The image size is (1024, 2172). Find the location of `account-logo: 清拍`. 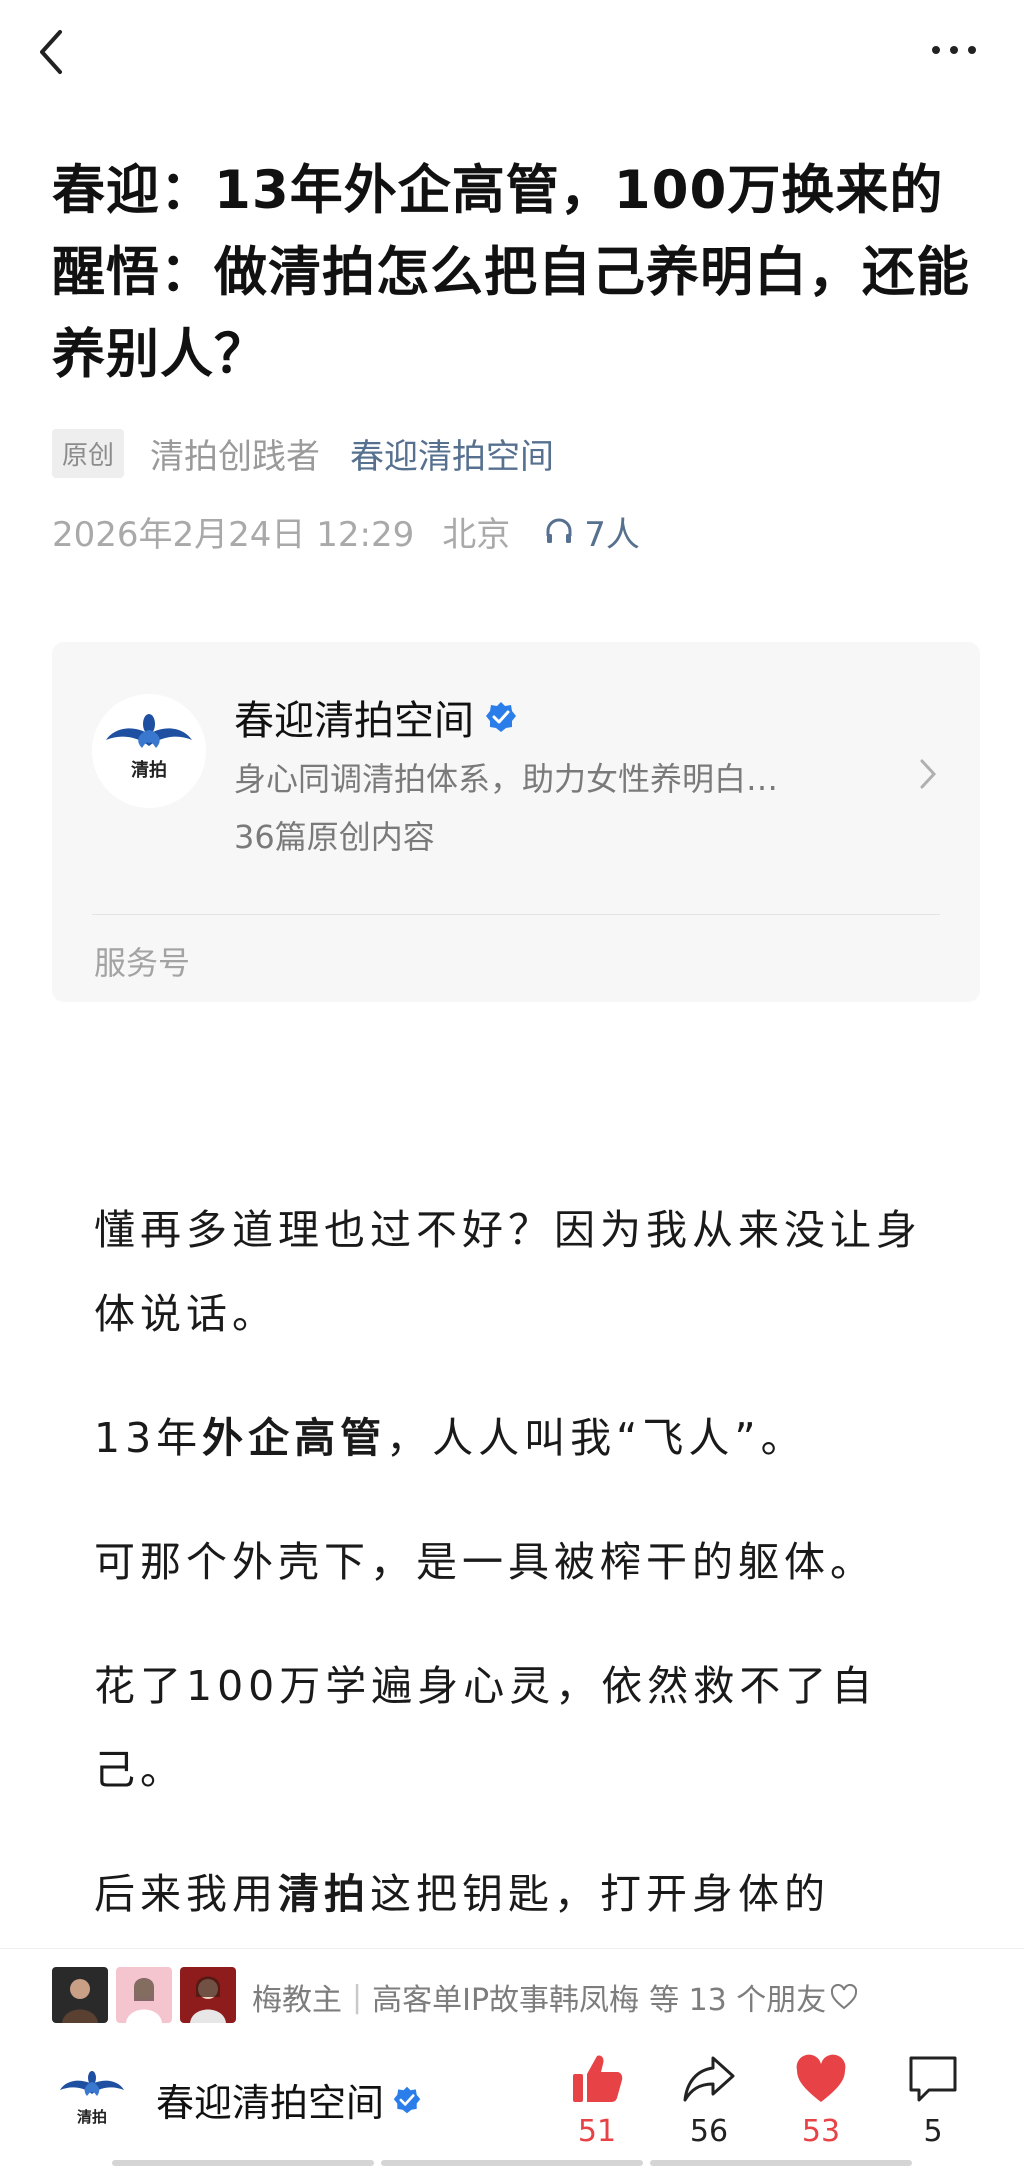

account-logo: 清拍 is located at coordinates (149, 751).